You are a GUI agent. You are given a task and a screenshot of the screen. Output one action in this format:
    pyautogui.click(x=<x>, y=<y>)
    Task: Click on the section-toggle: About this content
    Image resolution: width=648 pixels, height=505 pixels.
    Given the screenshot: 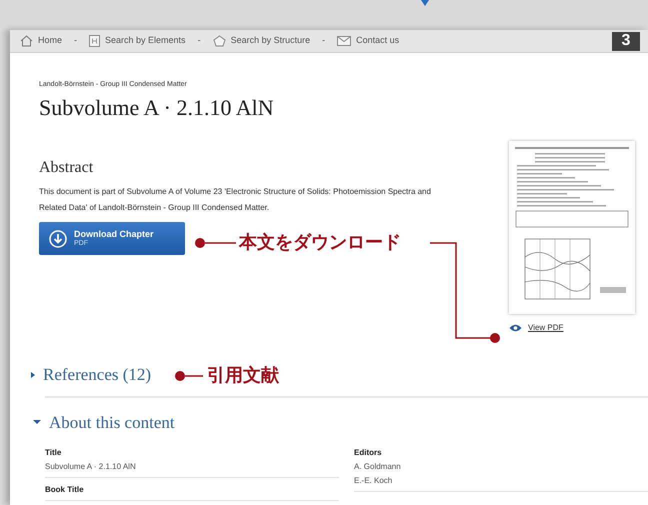 What is the action you would take?
    pyautogui.click(x=104, y=422)
    